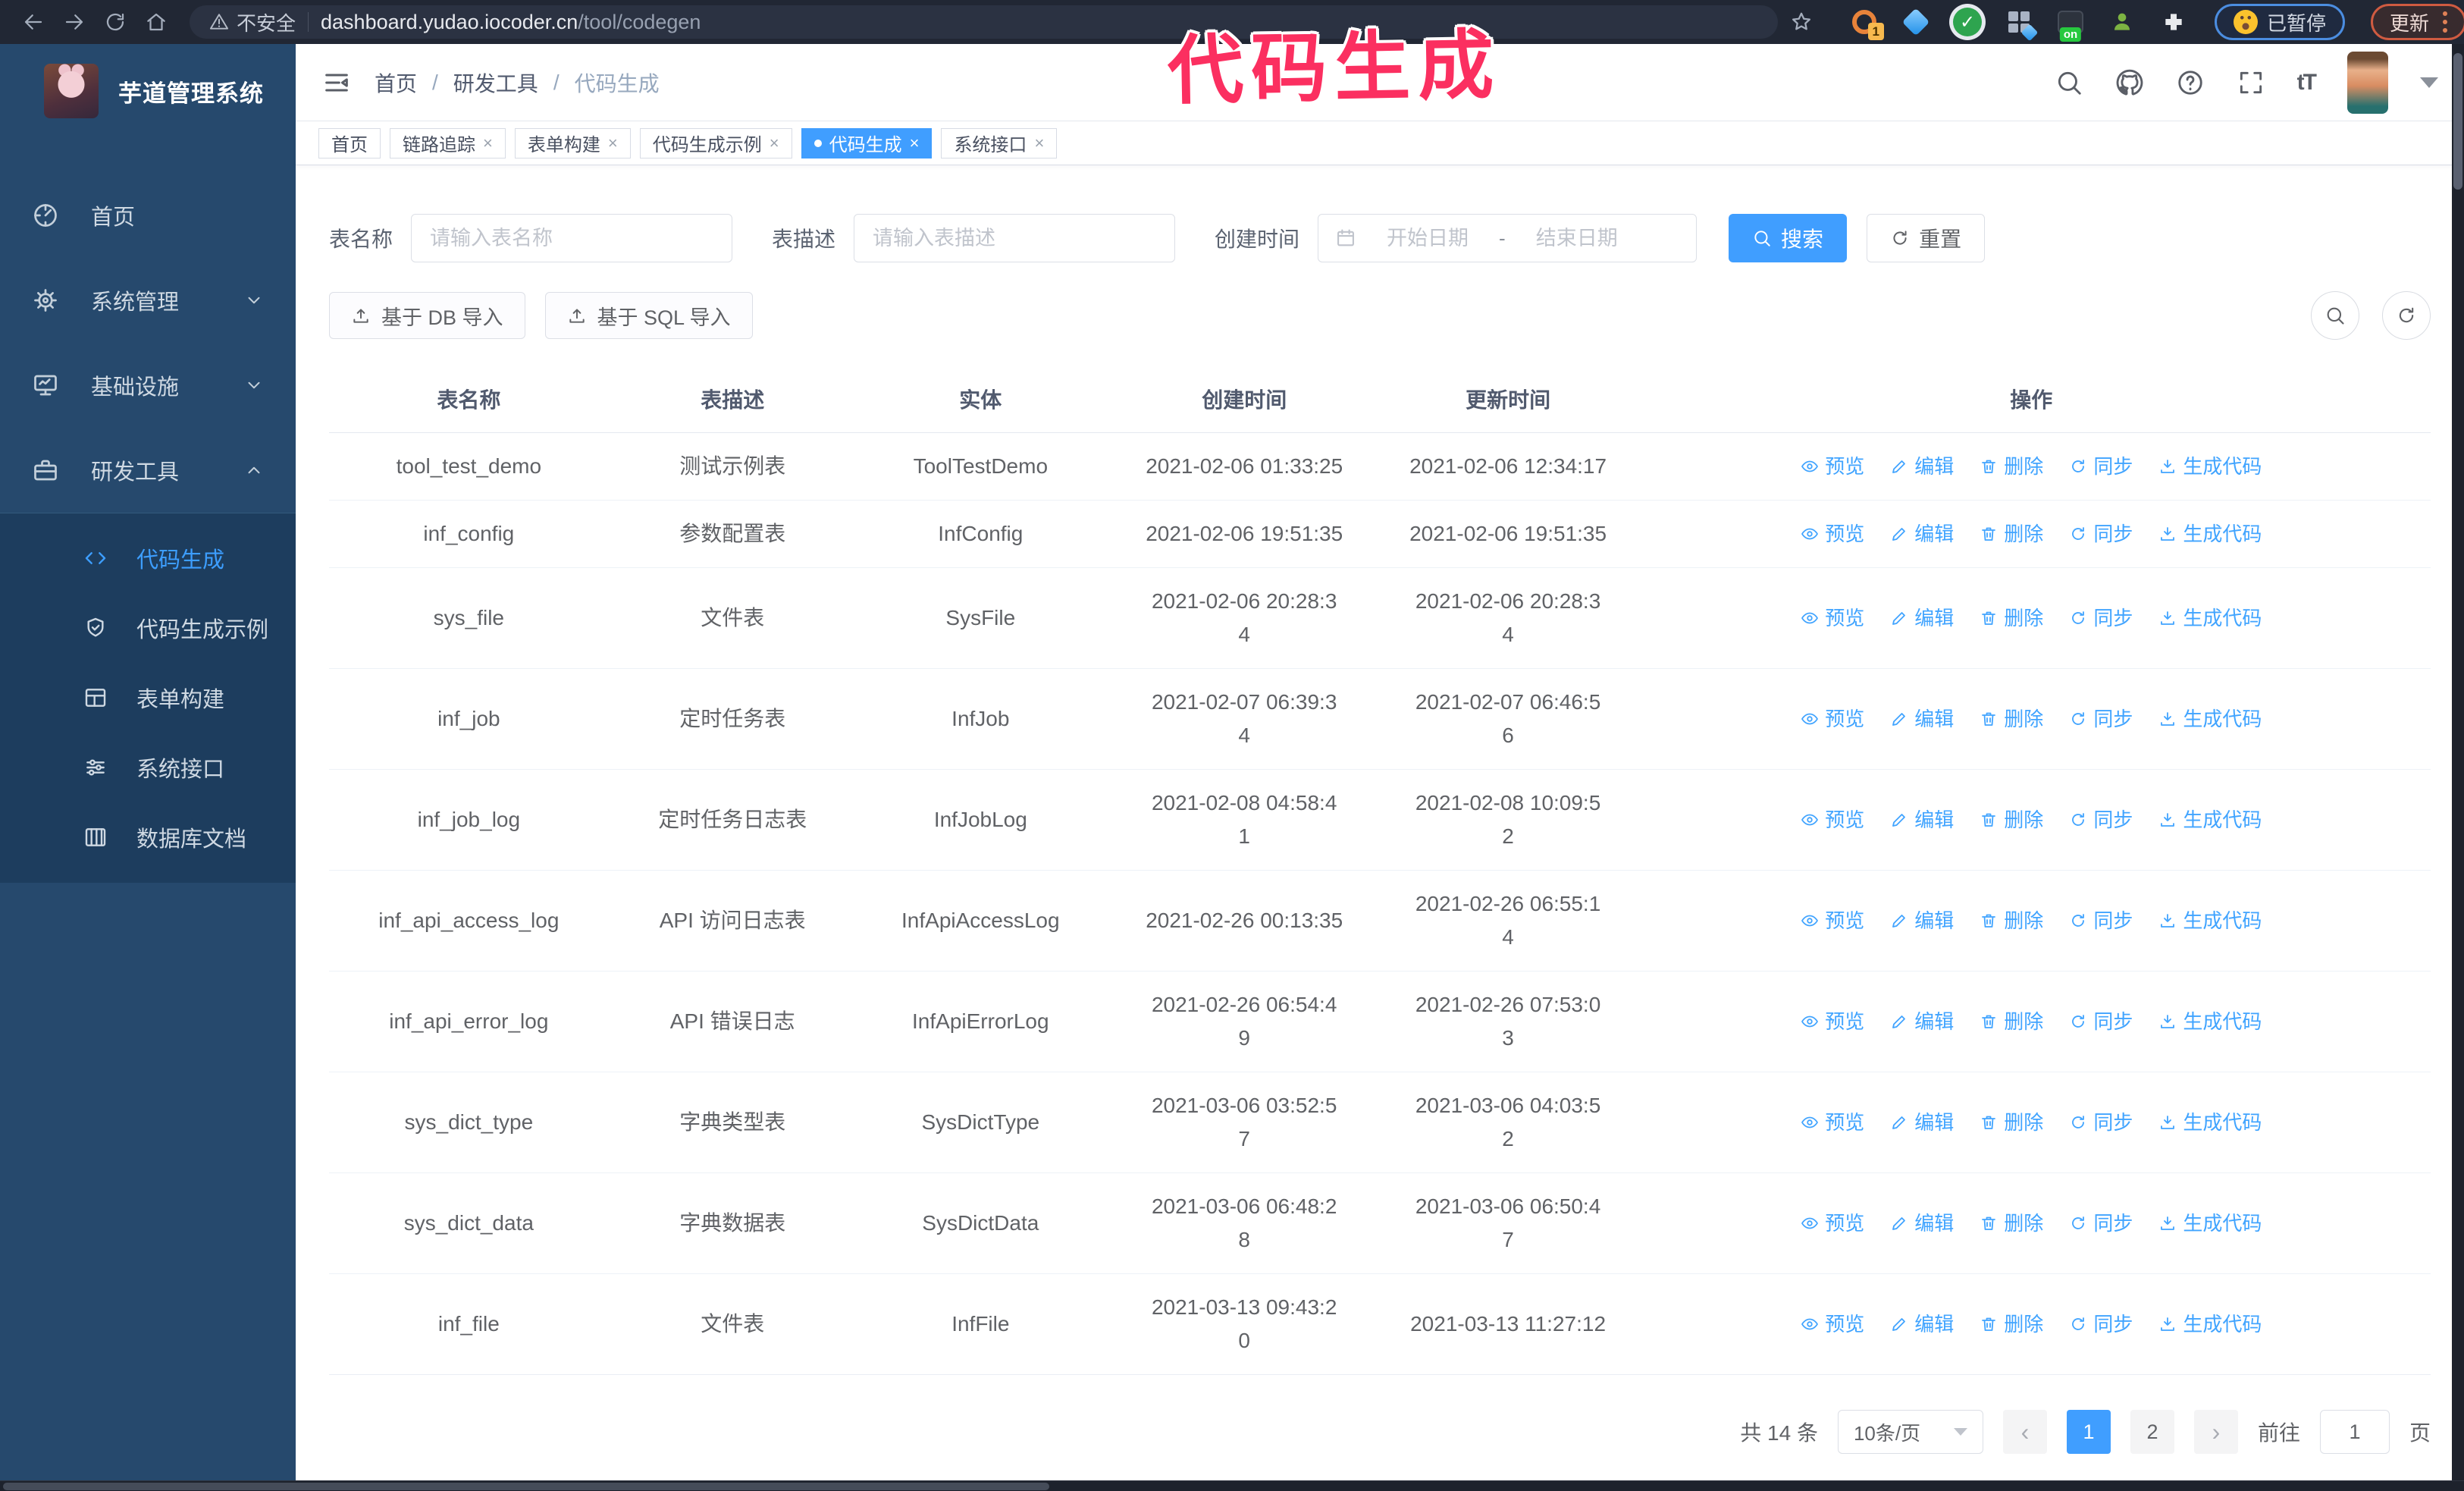  I want to click on browser-menu-icon, so click(2445, 22).